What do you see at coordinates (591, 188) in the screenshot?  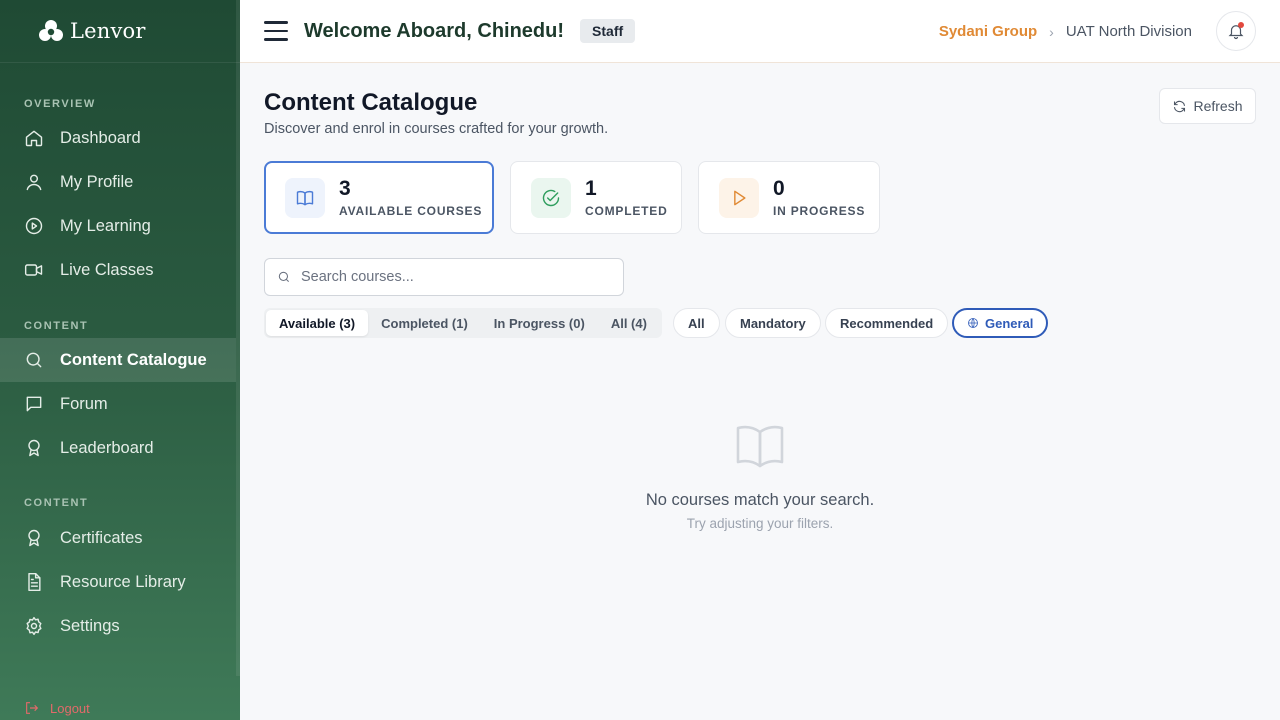 I see `stat-value: 1` at bounding box center [591, 188].